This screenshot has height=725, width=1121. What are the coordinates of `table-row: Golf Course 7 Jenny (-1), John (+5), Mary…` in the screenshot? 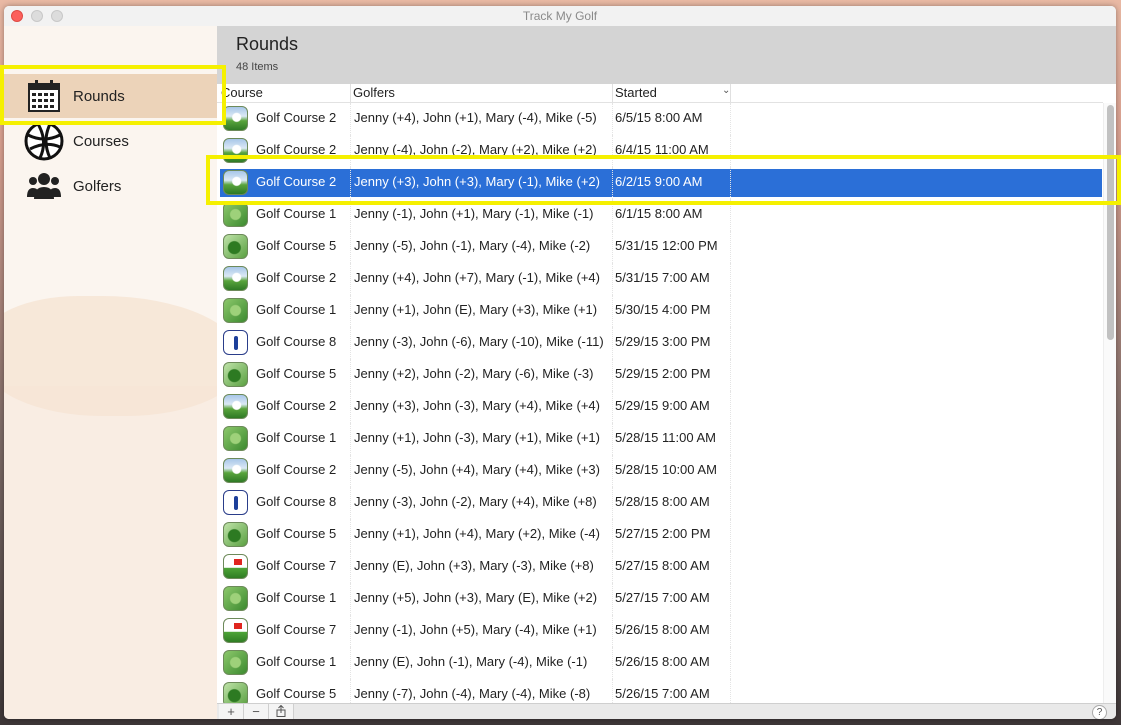 It's located at (660, 631).